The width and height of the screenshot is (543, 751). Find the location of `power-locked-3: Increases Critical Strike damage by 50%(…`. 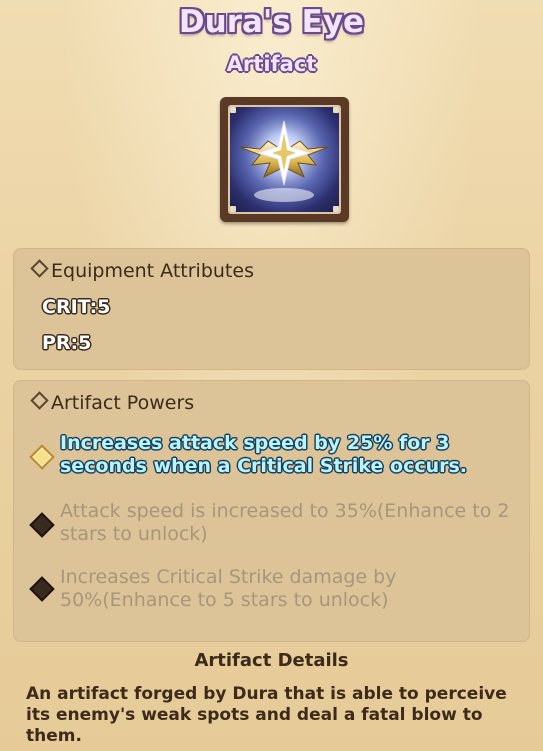

power-locked-3: Increases Critical Strike damage by 50%(… is located at coordinates (228, 588).